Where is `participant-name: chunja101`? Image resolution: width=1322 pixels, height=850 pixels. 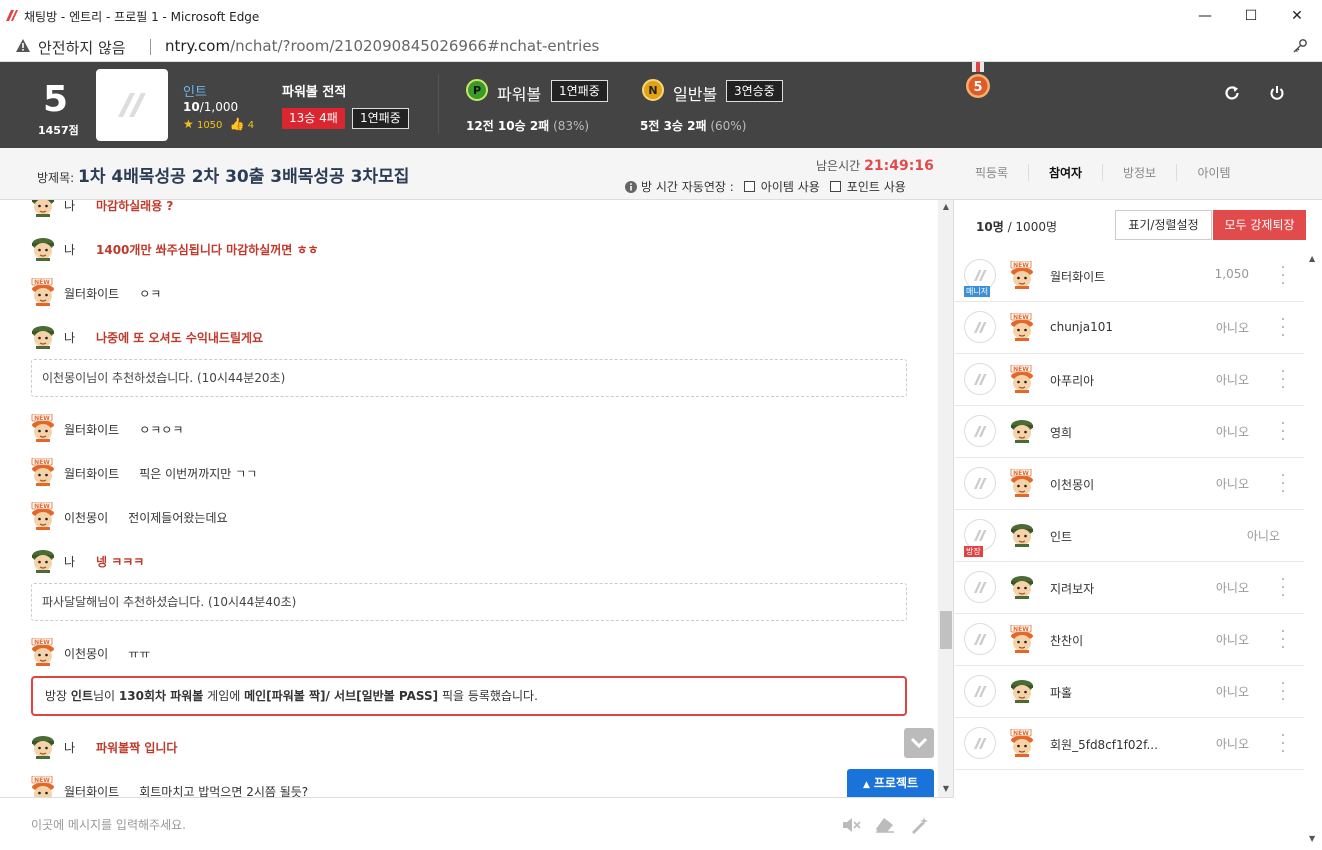
participant-name: chunja101 is located at coordinates (1081, 327).